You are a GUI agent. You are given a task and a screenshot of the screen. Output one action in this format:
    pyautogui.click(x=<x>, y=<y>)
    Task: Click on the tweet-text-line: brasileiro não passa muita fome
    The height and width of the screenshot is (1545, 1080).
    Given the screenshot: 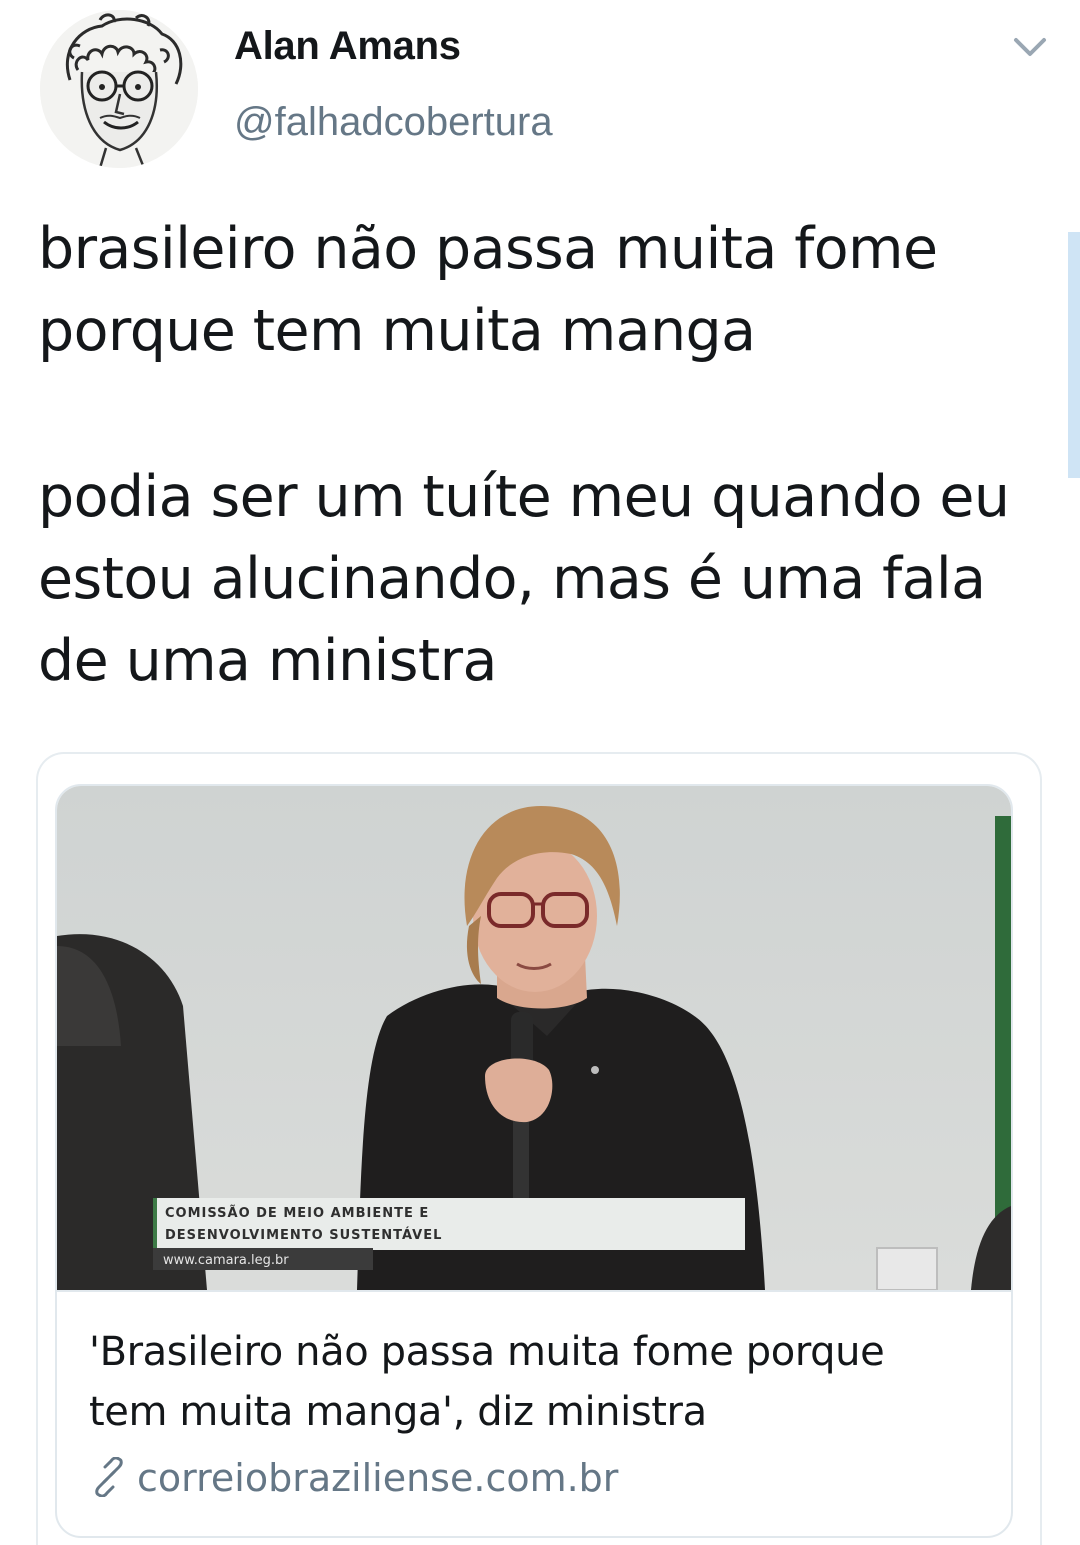 What is the action you would take?
    pyautogui.click(x=488, y=249)
    